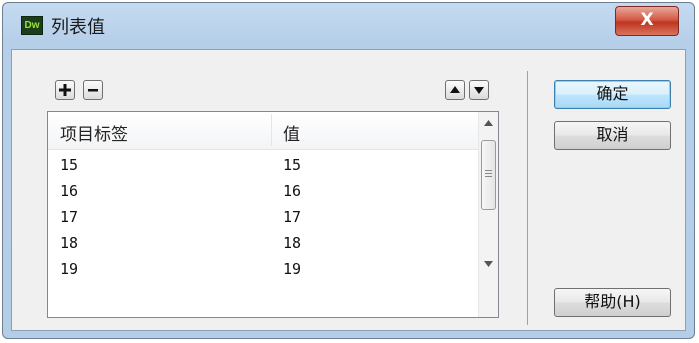  Describe the element at coordinates (612, 135) in the screenshot. I see `cancel-button: 取消` at that location.